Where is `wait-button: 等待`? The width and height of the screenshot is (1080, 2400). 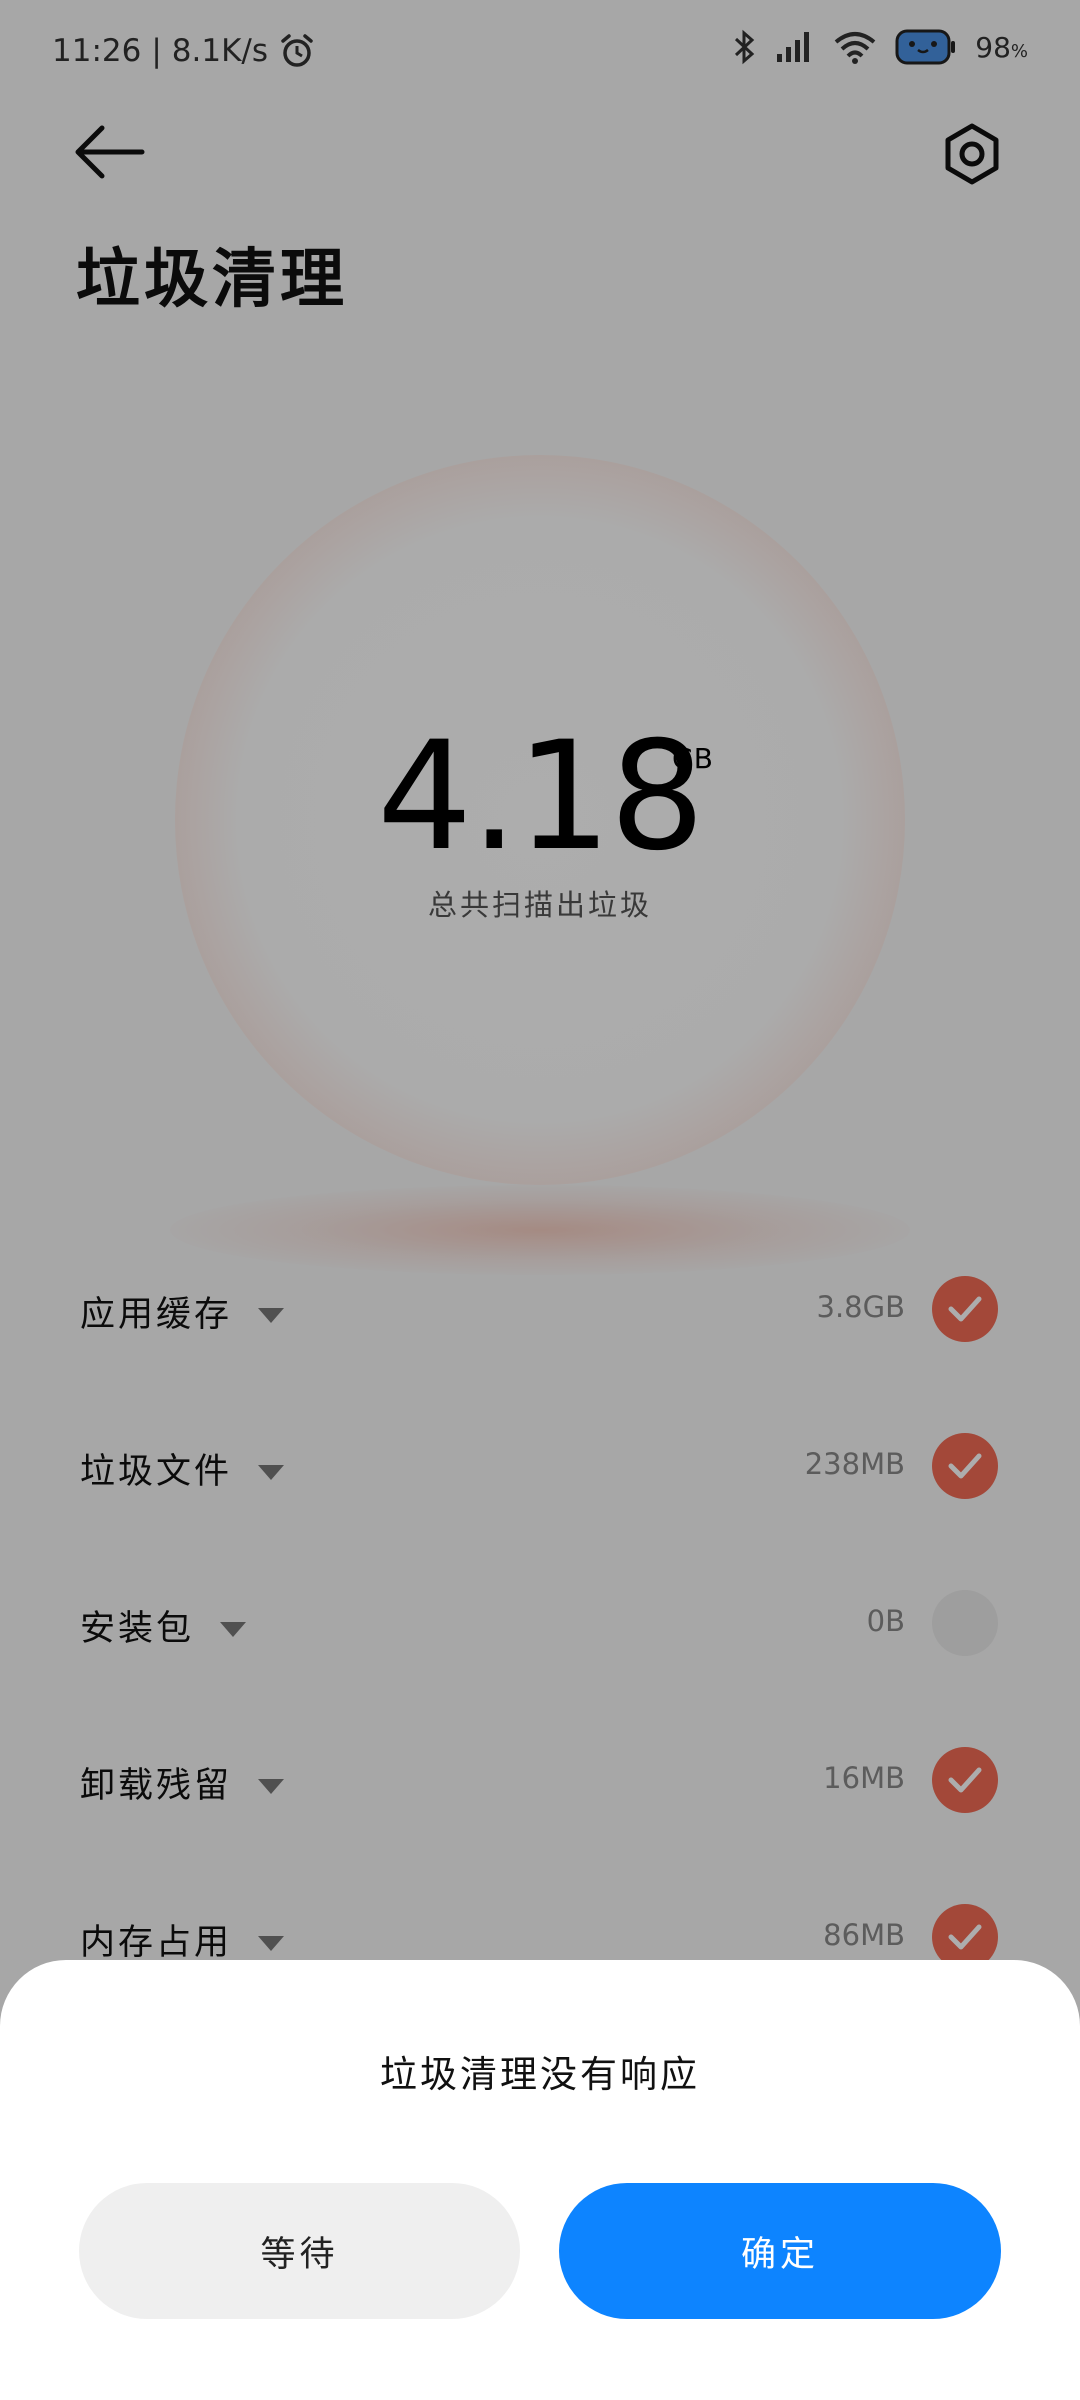
wait-button: 等待 is located at coordinates (299, 2251).